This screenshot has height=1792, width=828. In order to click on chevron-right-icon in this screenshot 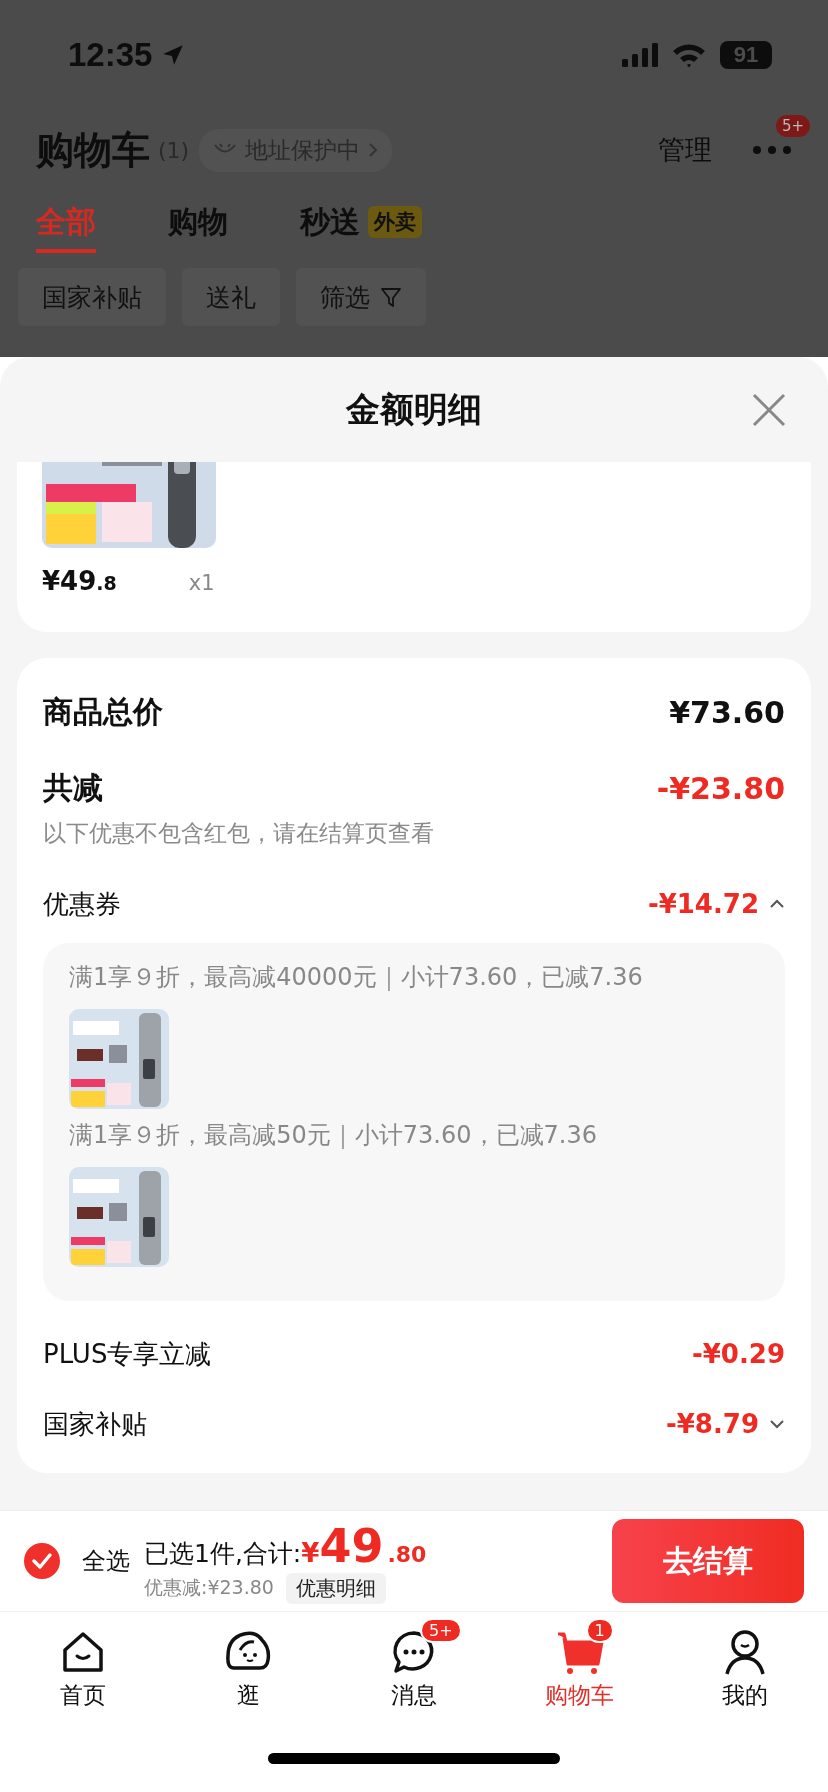, I will do `click(373, 150)`.